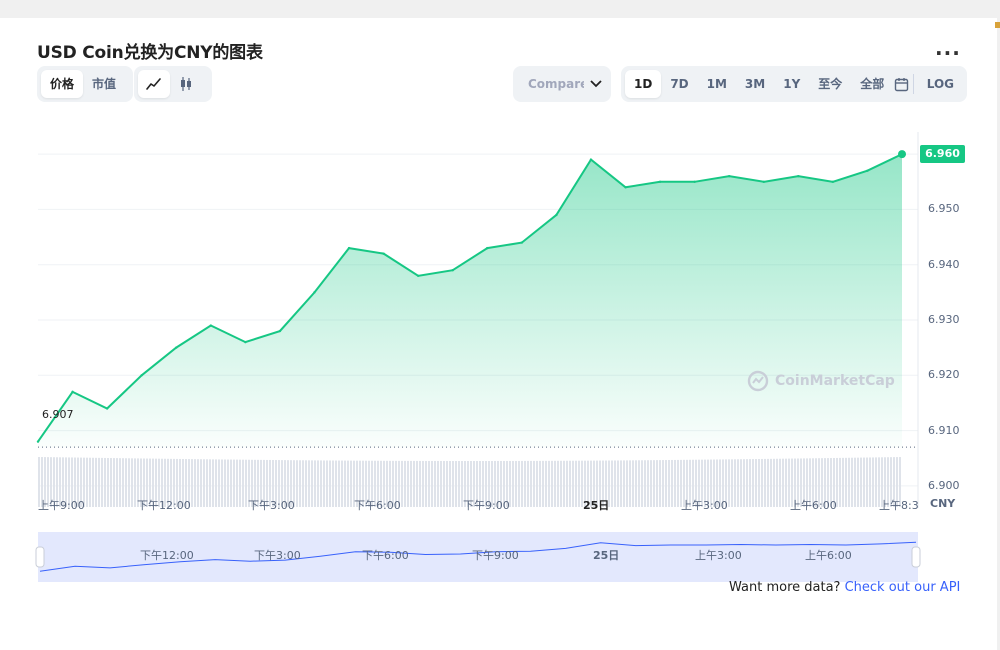  I want to click on range-3m: 3M, so click(755, 84).